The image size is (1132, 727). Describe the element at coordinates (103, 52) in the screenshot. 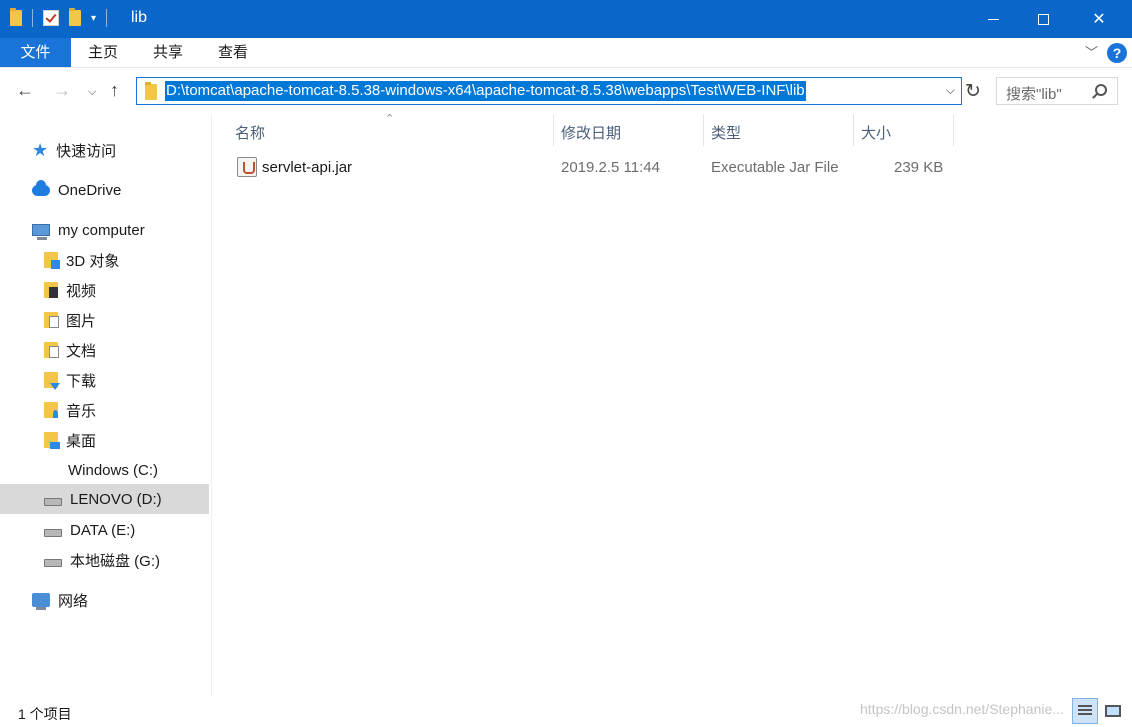

I see `tab-home: 主页` at that location.